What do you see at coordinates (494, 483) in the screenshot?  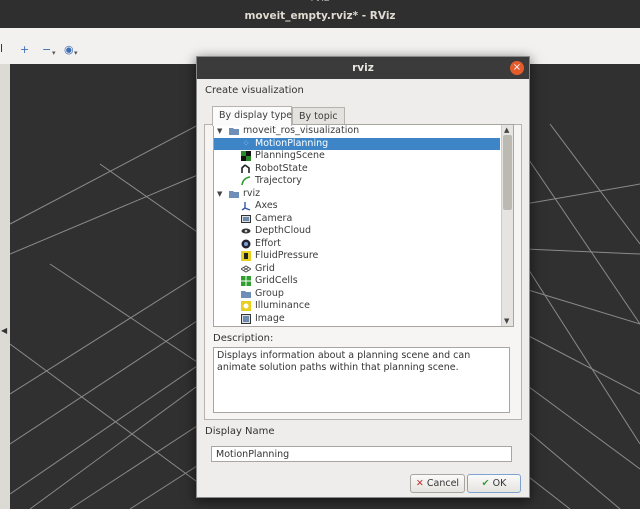 I see `ok-button: ✔ OK` at bounding box center [494, 483].